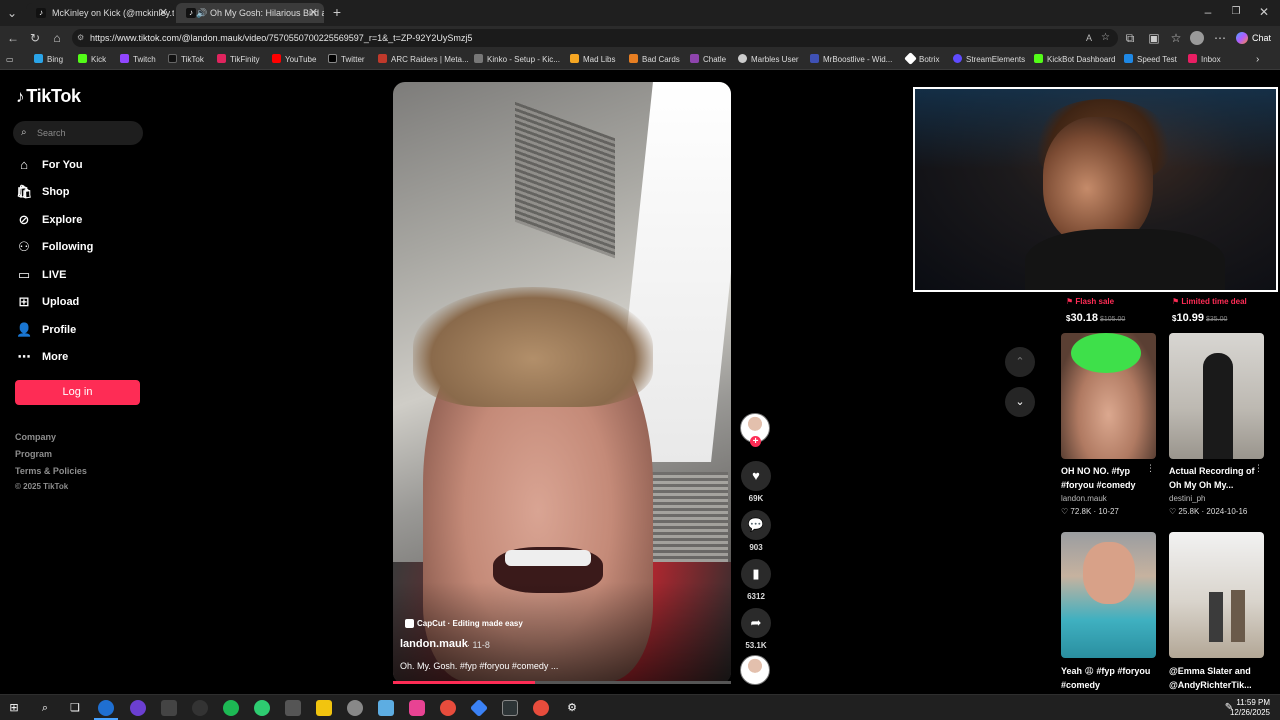 The height and width of the screenshot is (720, 1280). I want to click on follow-plus-icon: +, so click(755, 441).